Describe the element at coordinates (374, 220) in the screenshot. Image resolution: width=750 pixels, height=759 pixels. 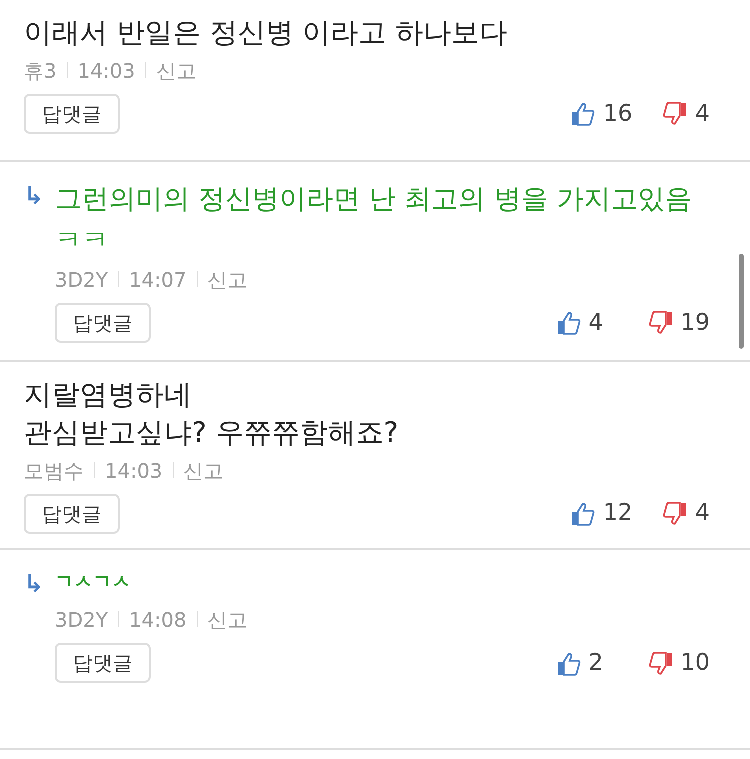
I see `comment-text: 그런의미의 정신병이라면 난 최고의 병을 가지고있음 ㅋㅋ` at that location.